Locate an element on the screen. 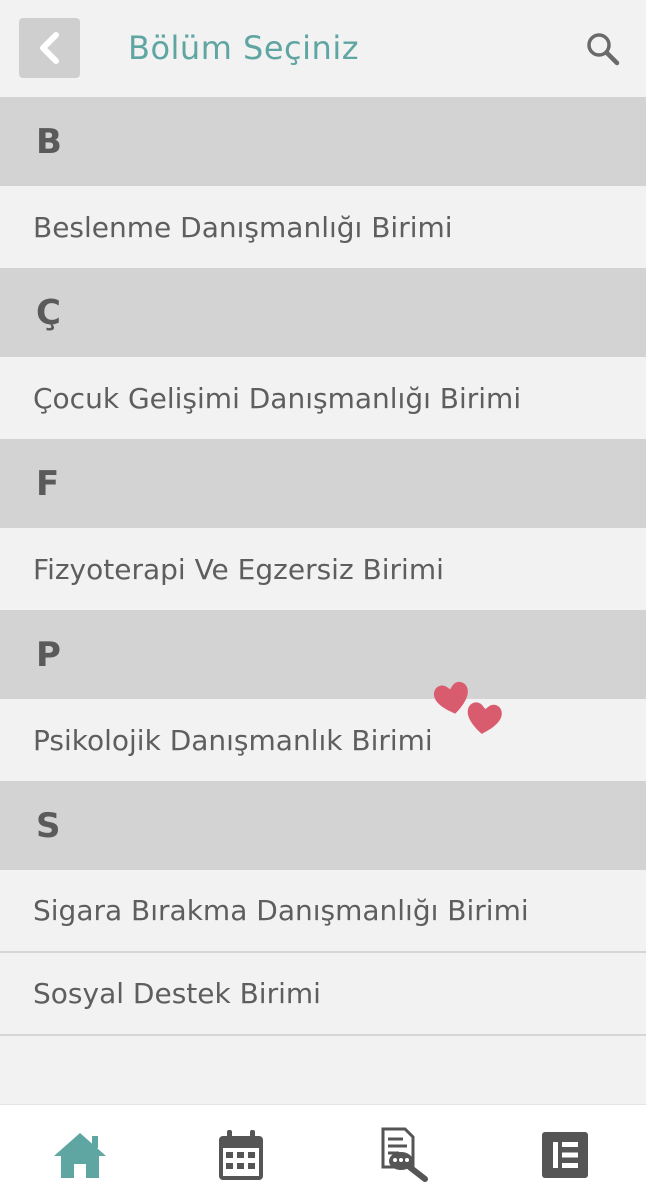 The height and width of the screenshot is (1200, 646). back-button is located at coordinates (49, 48).